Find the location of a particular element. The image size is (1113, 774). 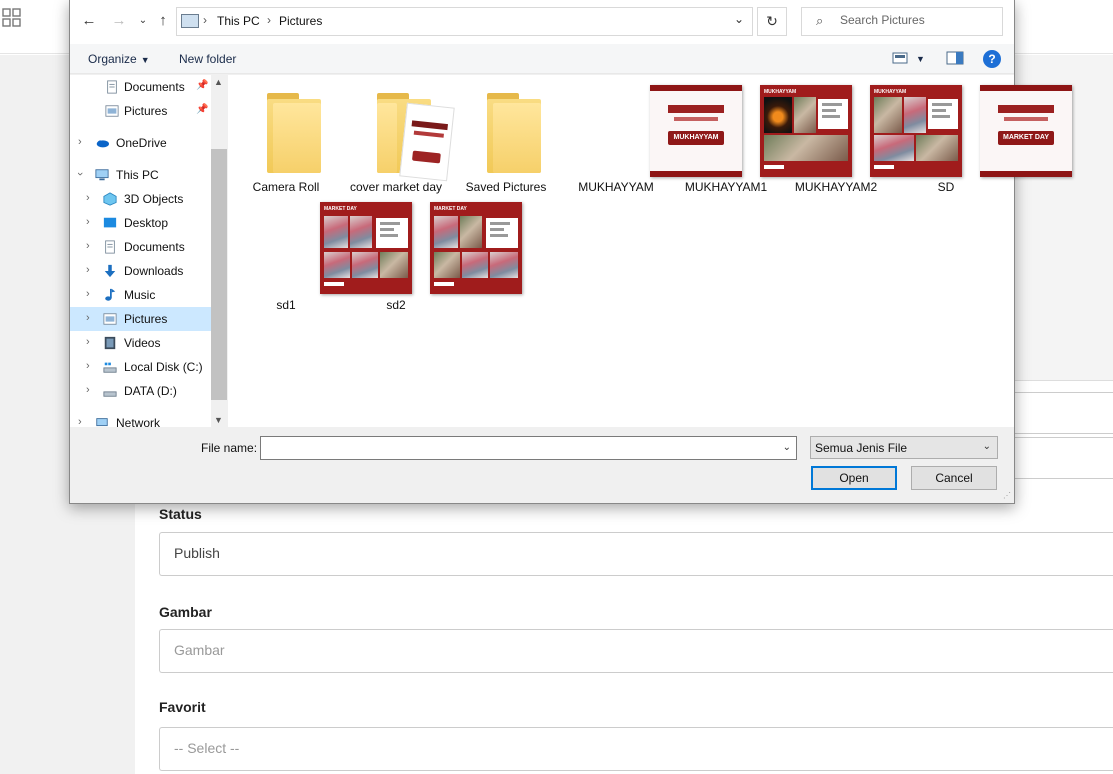

nav-this-pc: › This PC is located at coordinates (148, 175).